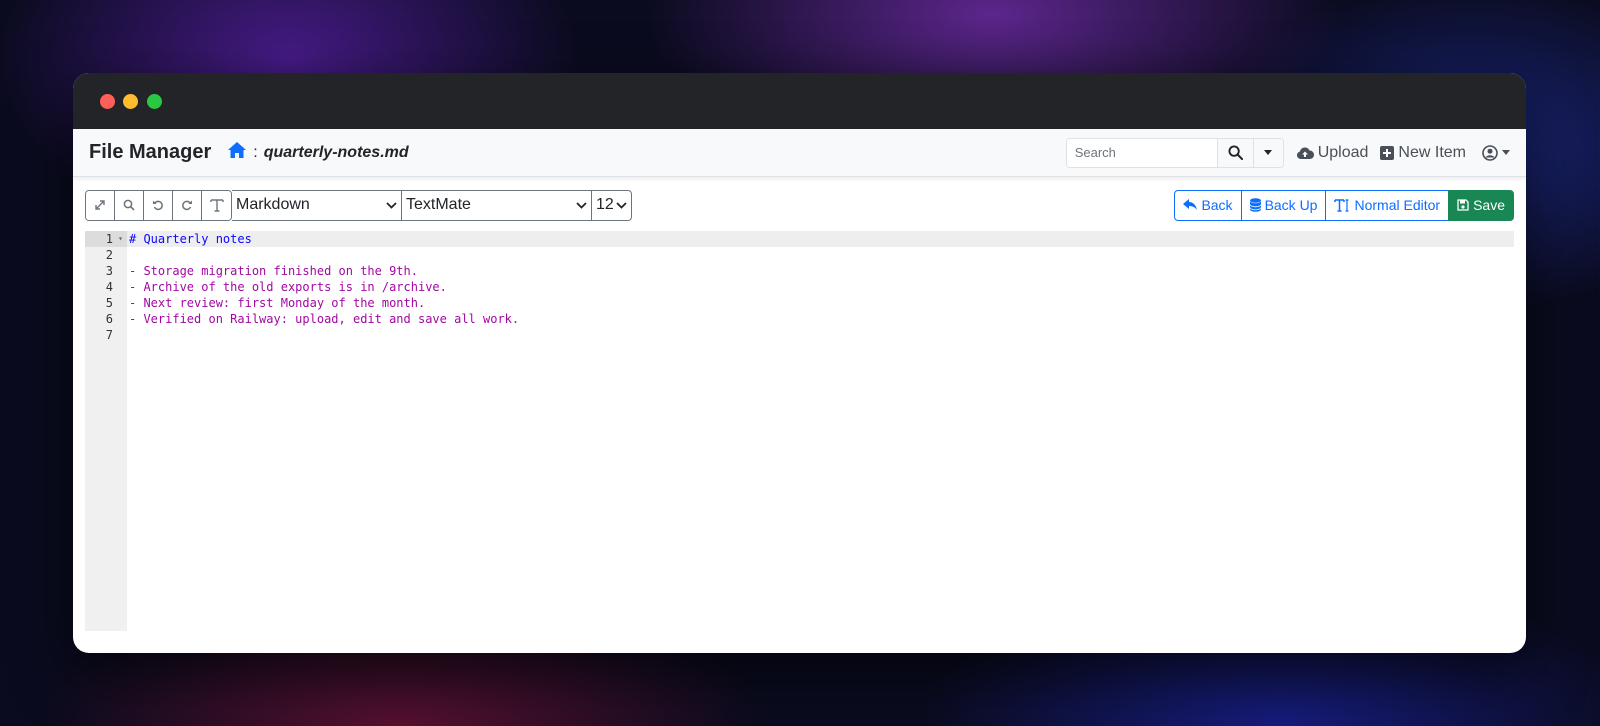  Describe the element at coordinates (1190, 204) in the screenshot. I see `reply-icon` at that location.